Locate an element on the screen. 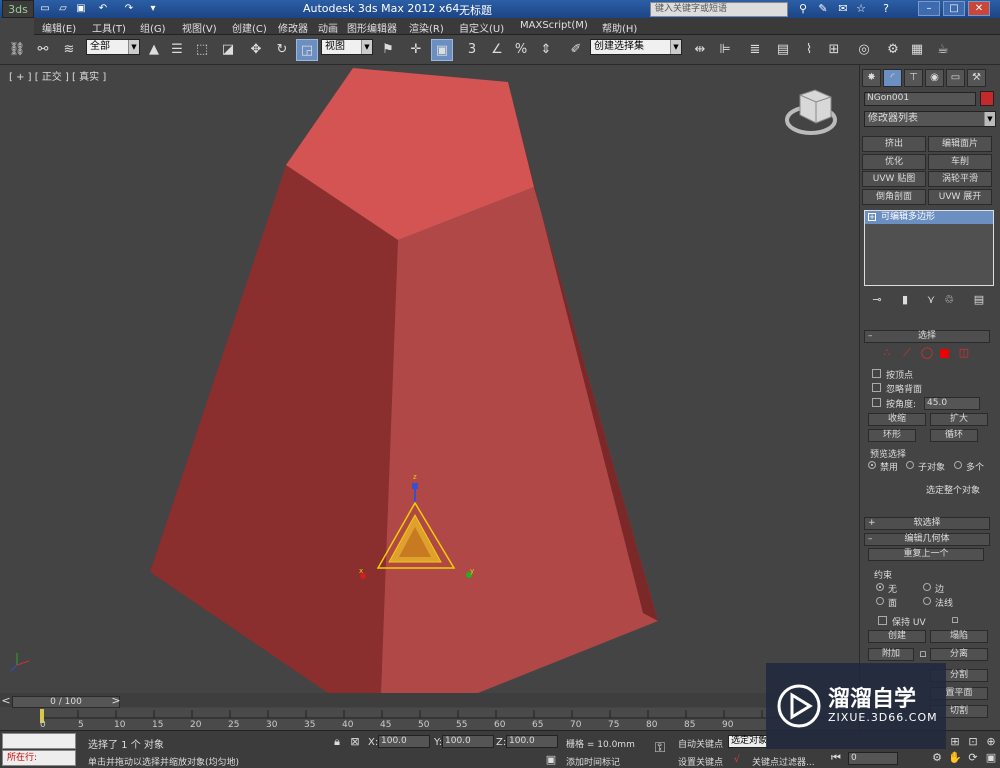 The width and height of the screenshot is (1000, 768). angle-snap-icon: ∠ is located at coordinates (497, 50).